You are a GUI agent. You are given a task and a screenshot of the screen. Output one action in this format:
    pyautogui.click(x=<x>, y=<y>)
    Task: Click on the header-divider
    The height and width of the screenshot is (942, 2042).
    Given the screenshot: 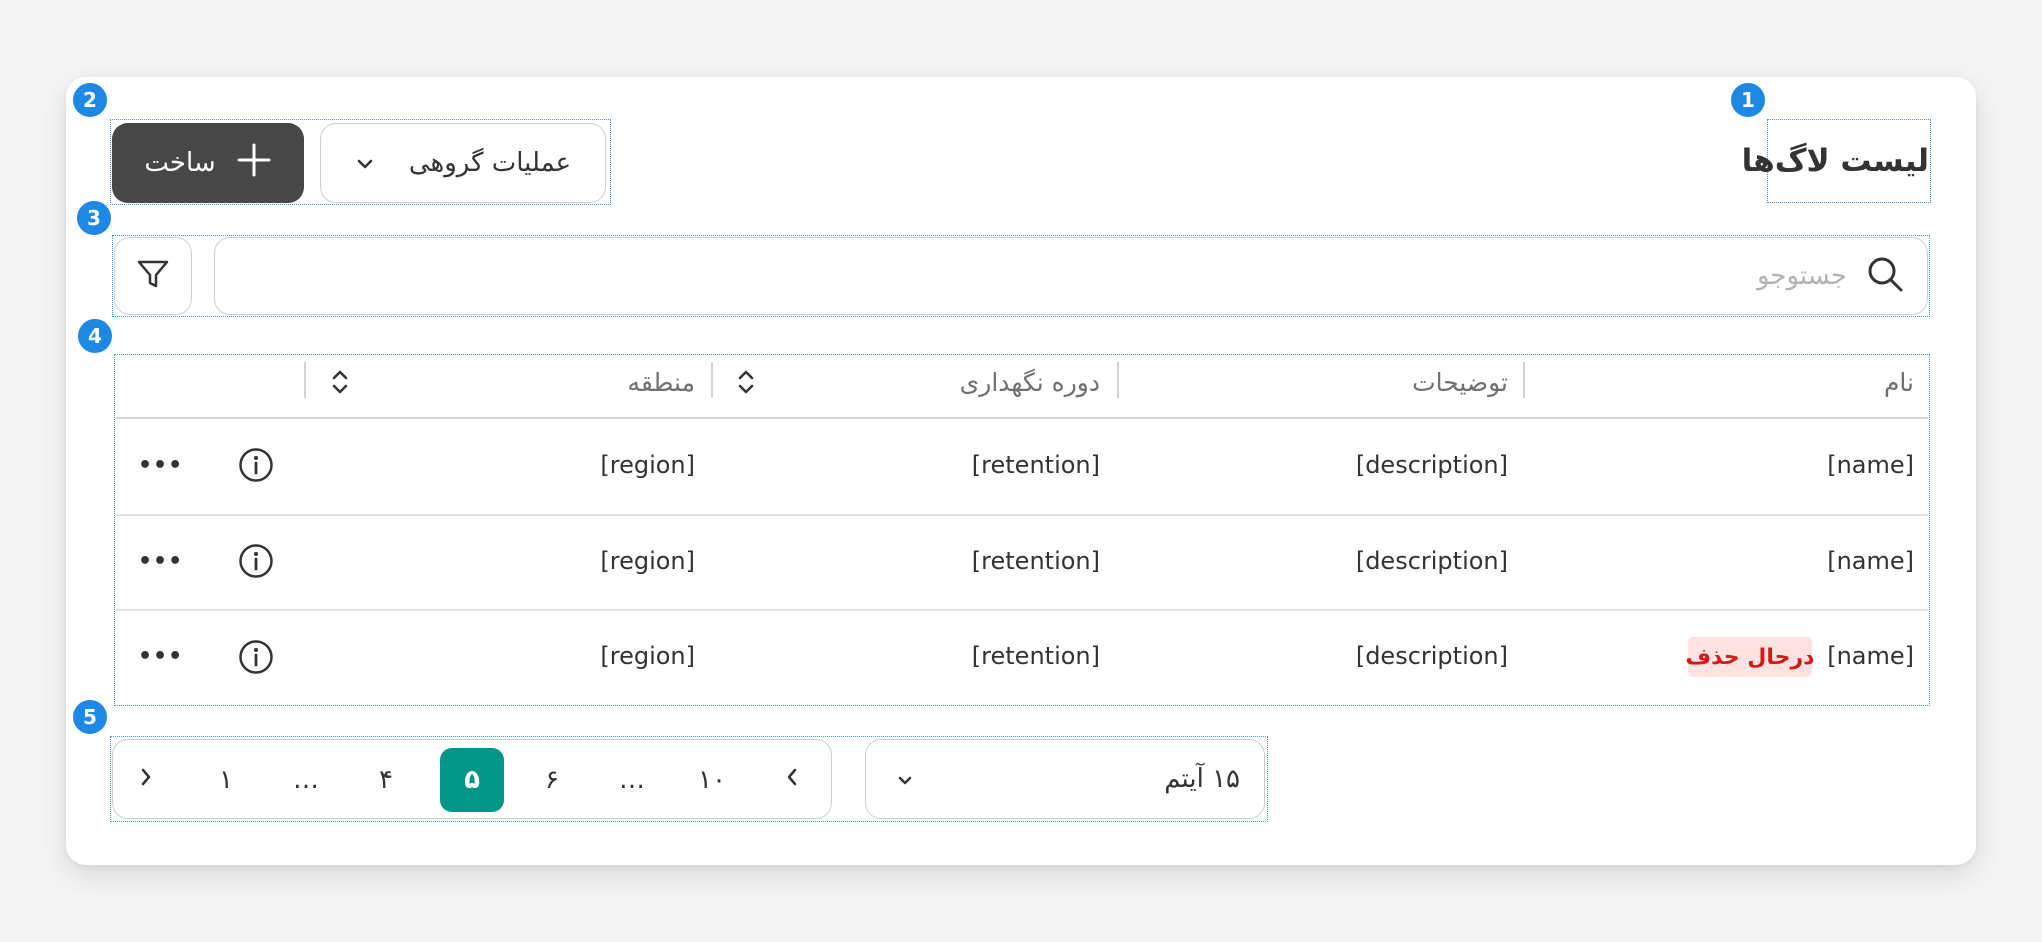 What is the action you would take?
    pyautogui.click(x=1022, y=418)
    